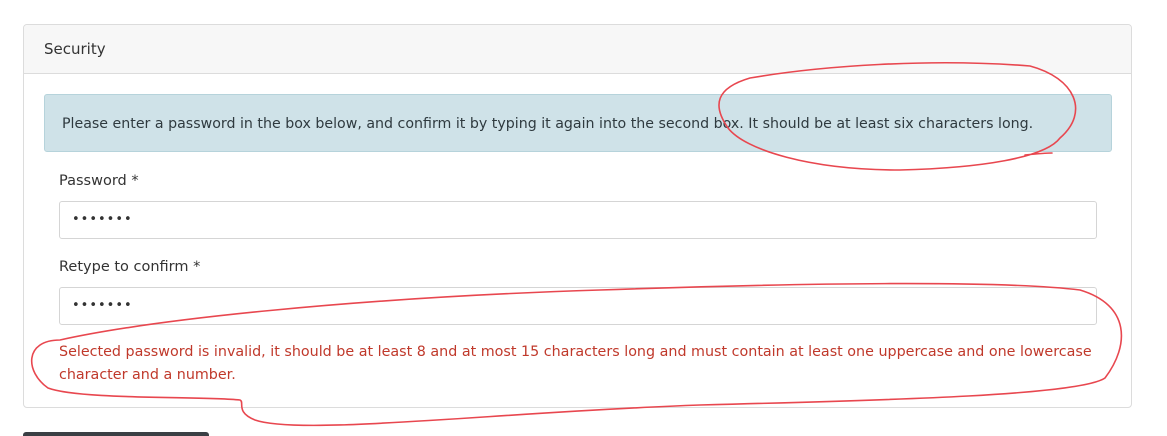 This screenshot has width=1167, height=436. Describe the element at coordinates (130, 267) in the screenshot. I see `confirm-password-label: Retype to confirm *` at that location.